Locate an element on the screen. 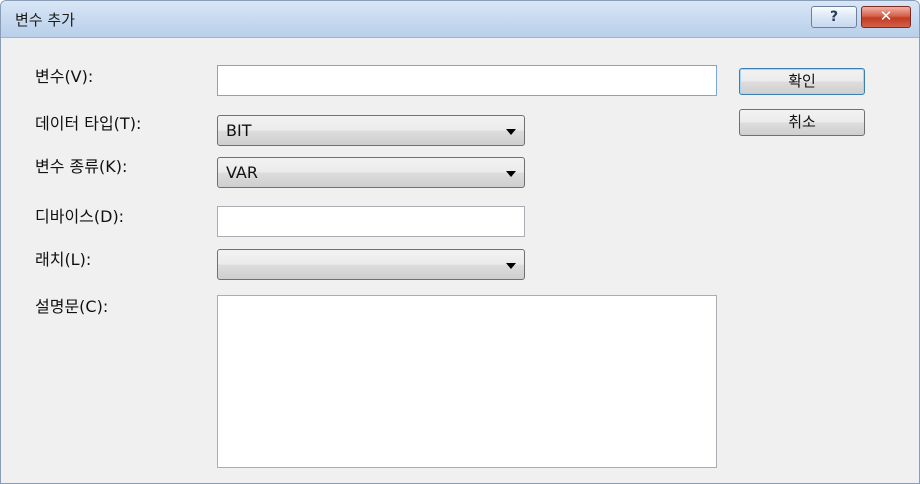  ok-button: 확인 is located at coordinates (802, 81).